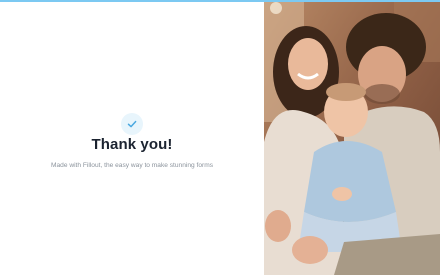  I want to click on thank-you-title: Thank you!, so click(132, 144).